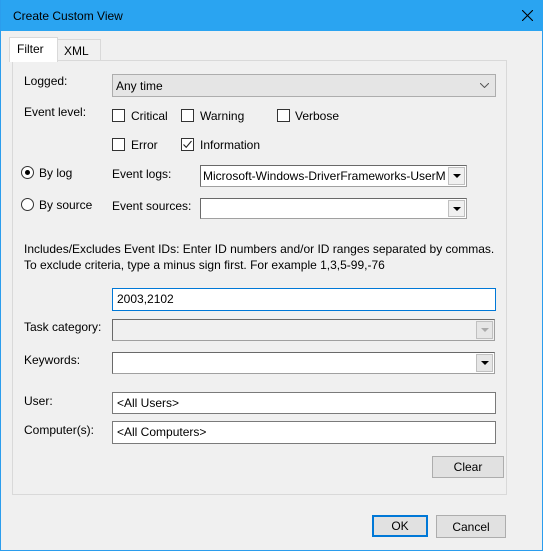 The height and width of the screenshot is (551, 543). I want to click on verbose-label: Verbose, so click(317, 116).